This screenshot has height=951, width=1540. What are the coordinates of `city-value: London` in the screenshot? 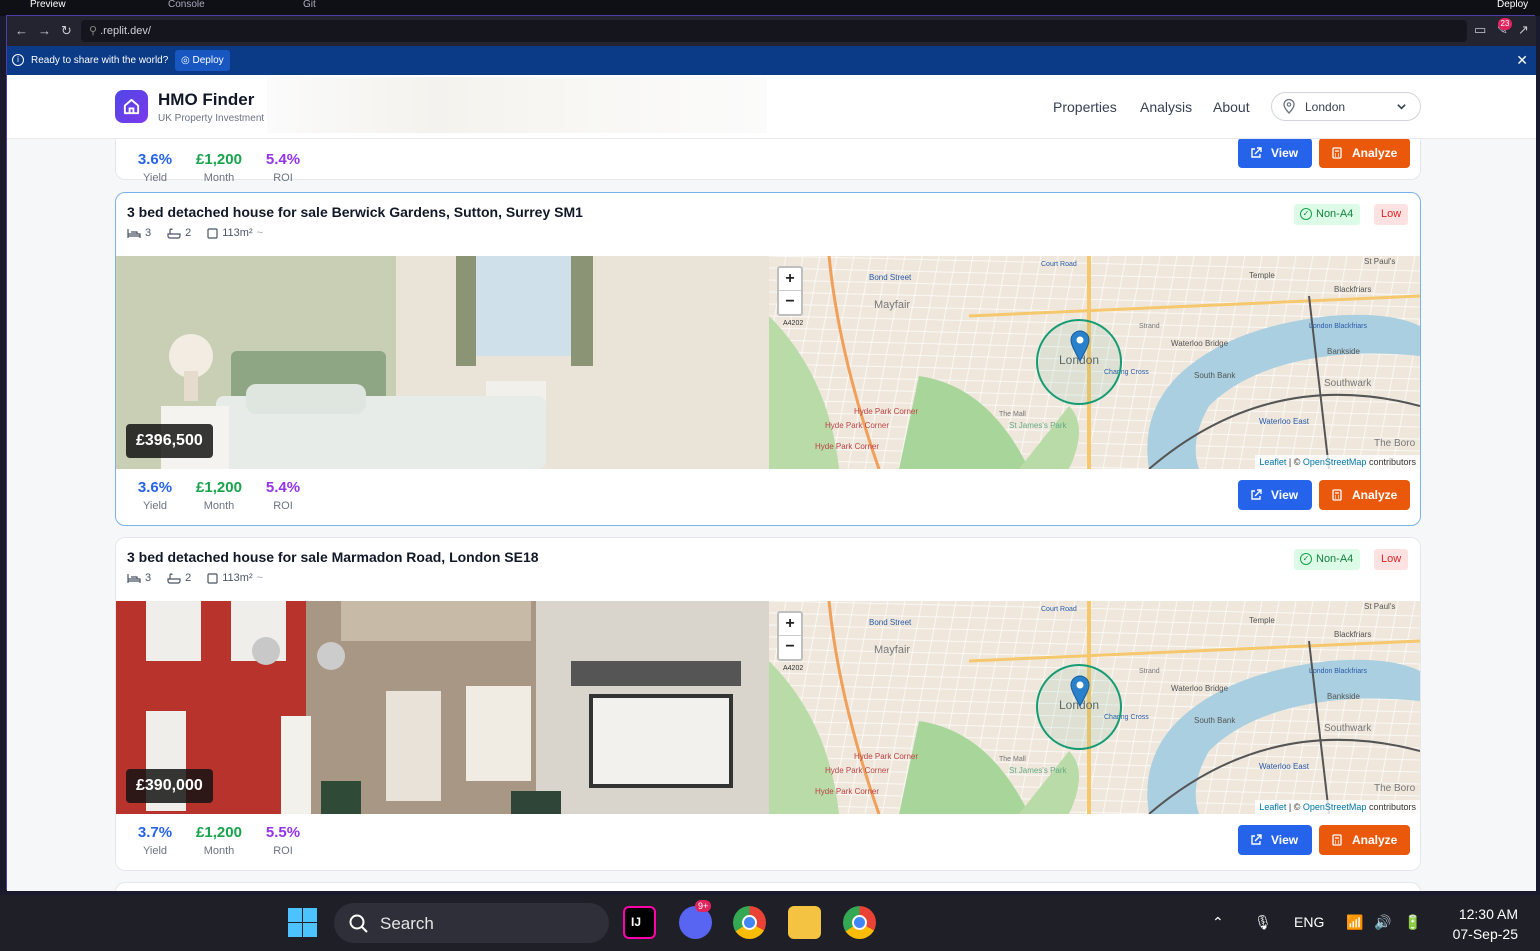 It's located at (1325, 107).